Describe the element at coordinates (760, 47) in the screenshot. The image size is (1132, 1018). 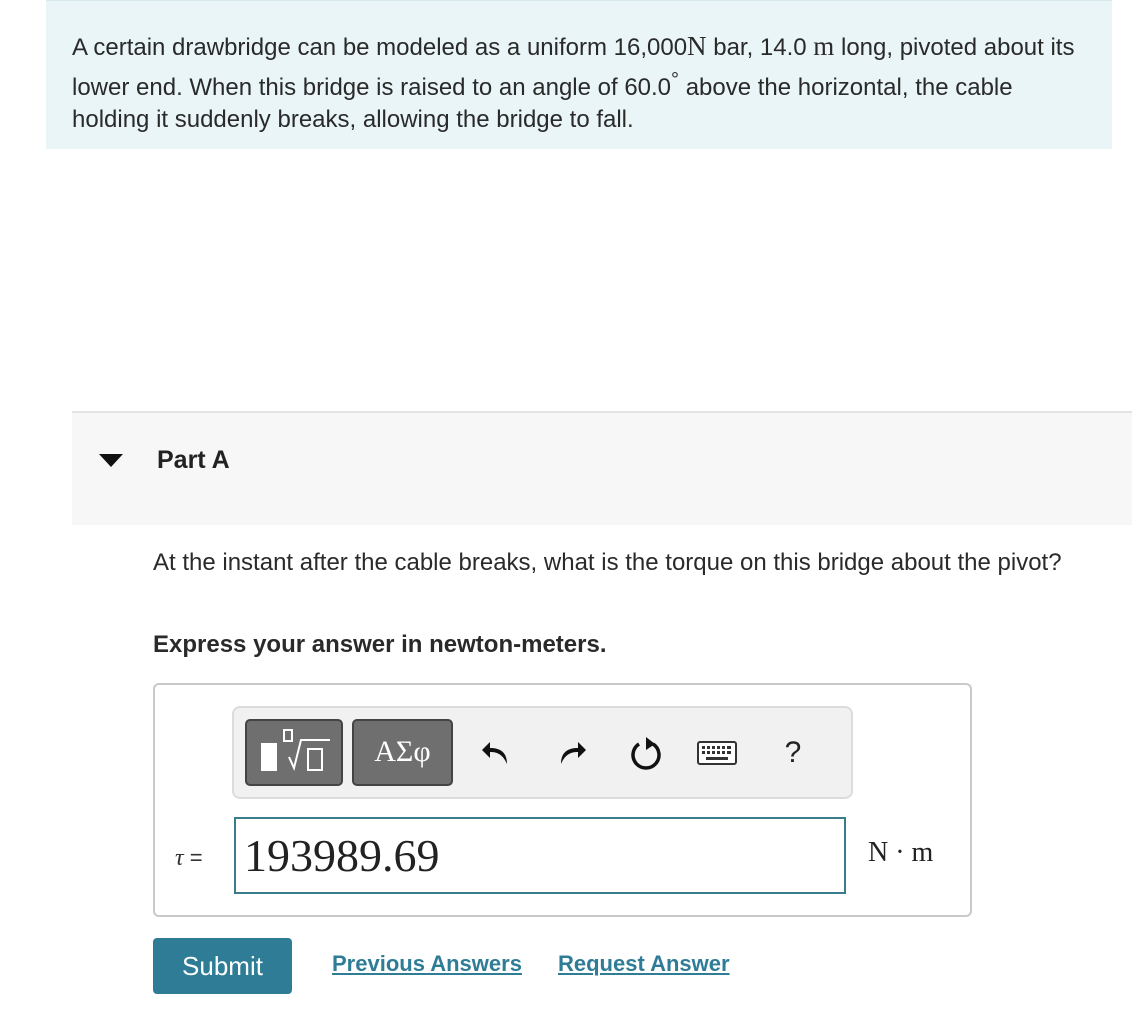
I see `problem-text-part: bar, 14.0` at that location.